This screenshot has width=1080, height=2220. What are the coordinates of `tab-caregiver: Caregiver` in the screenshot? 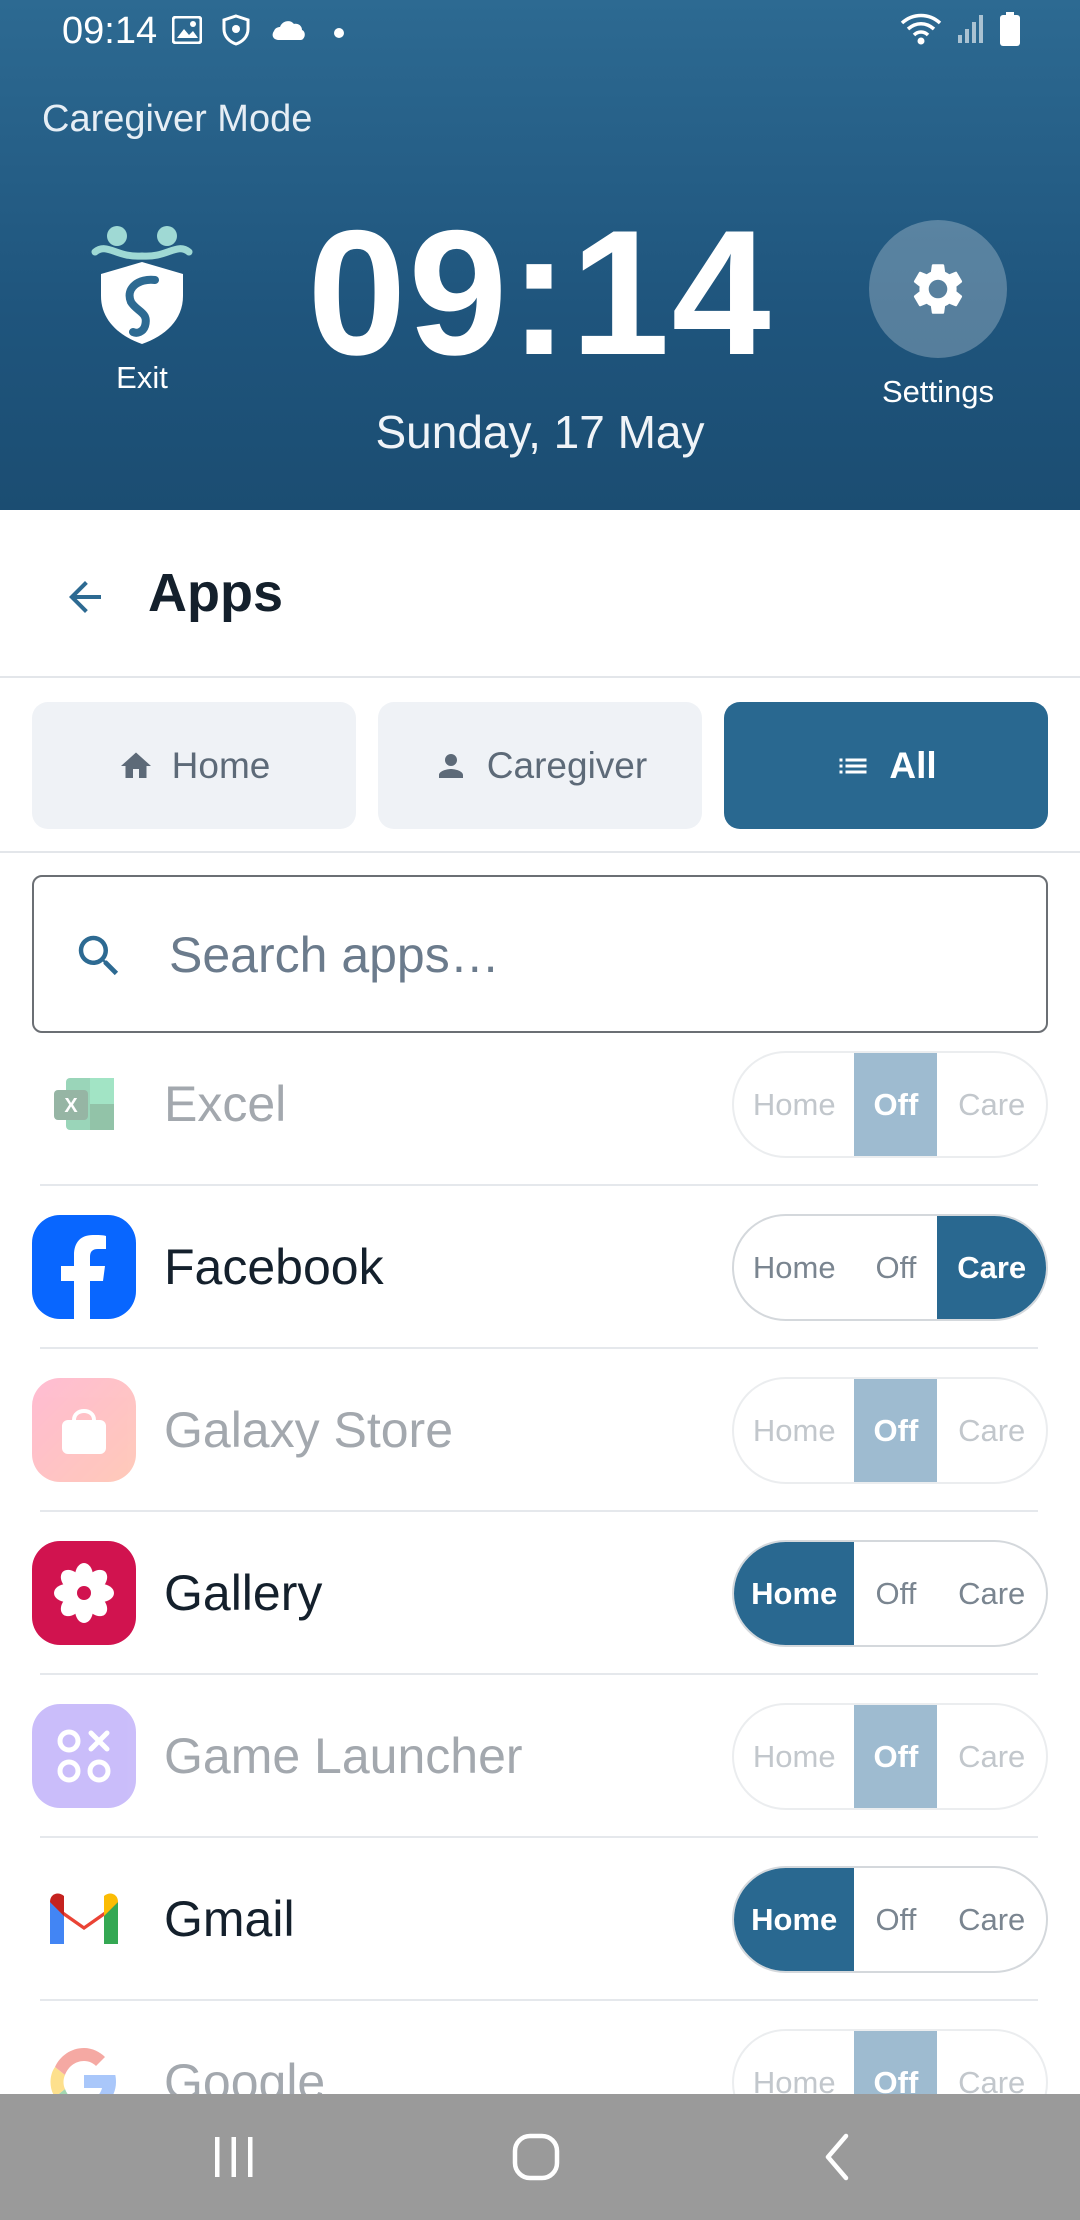 It's located at (540, 765).